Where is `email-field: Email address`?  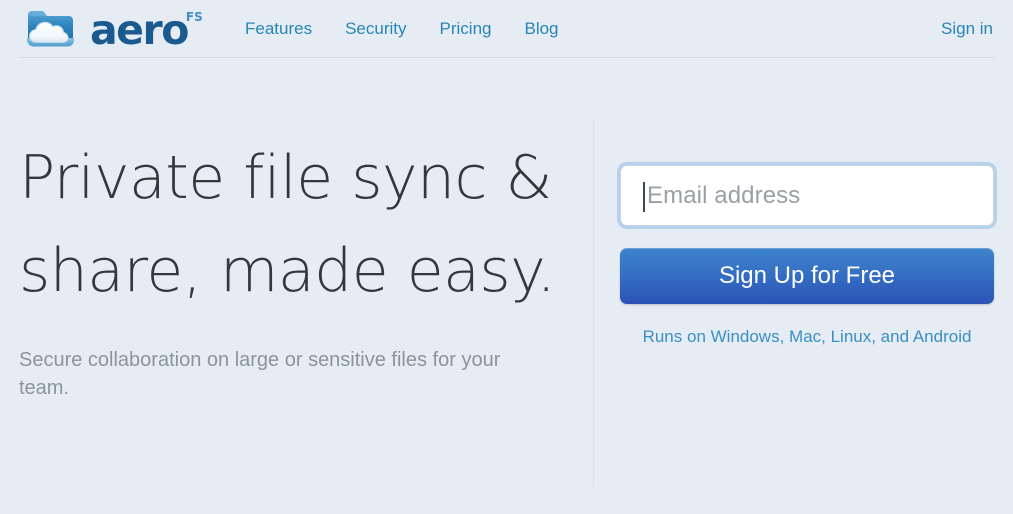 email-field: Email address is located at coordinates (807, 195).